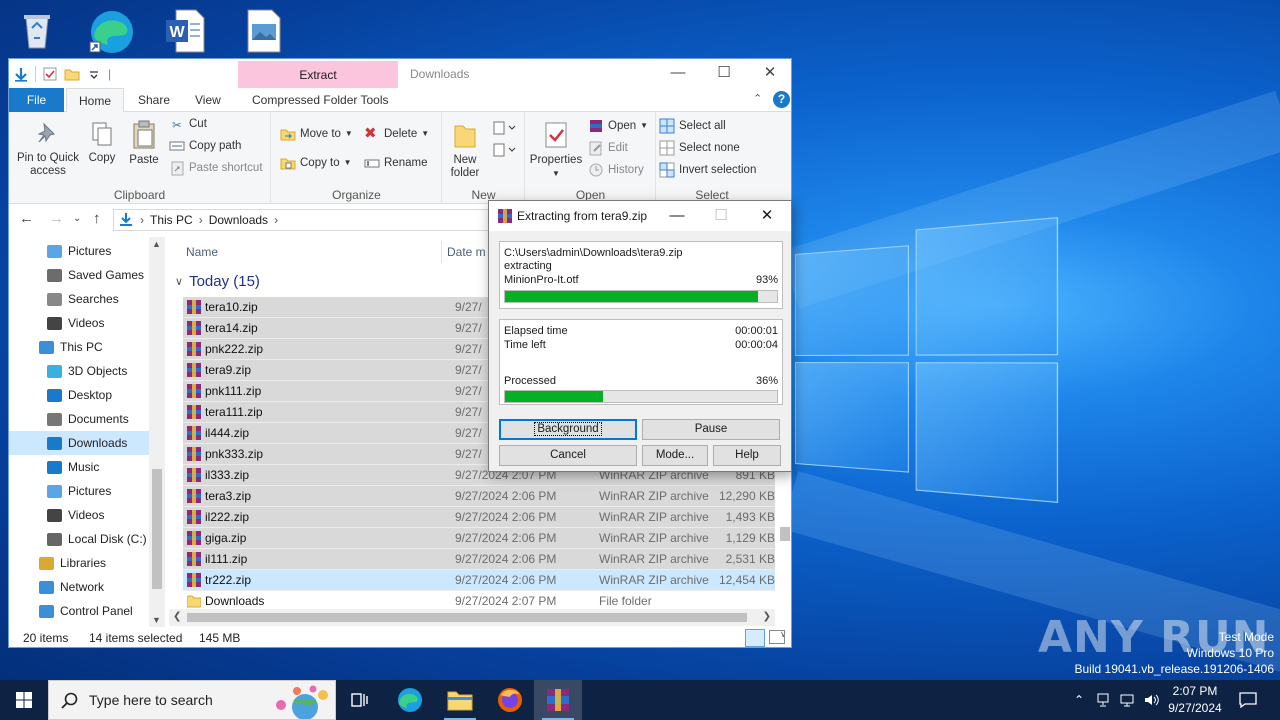 This screenshot has width=1280, height=720. I want to click on easy-access-icon, so click(505, 151).